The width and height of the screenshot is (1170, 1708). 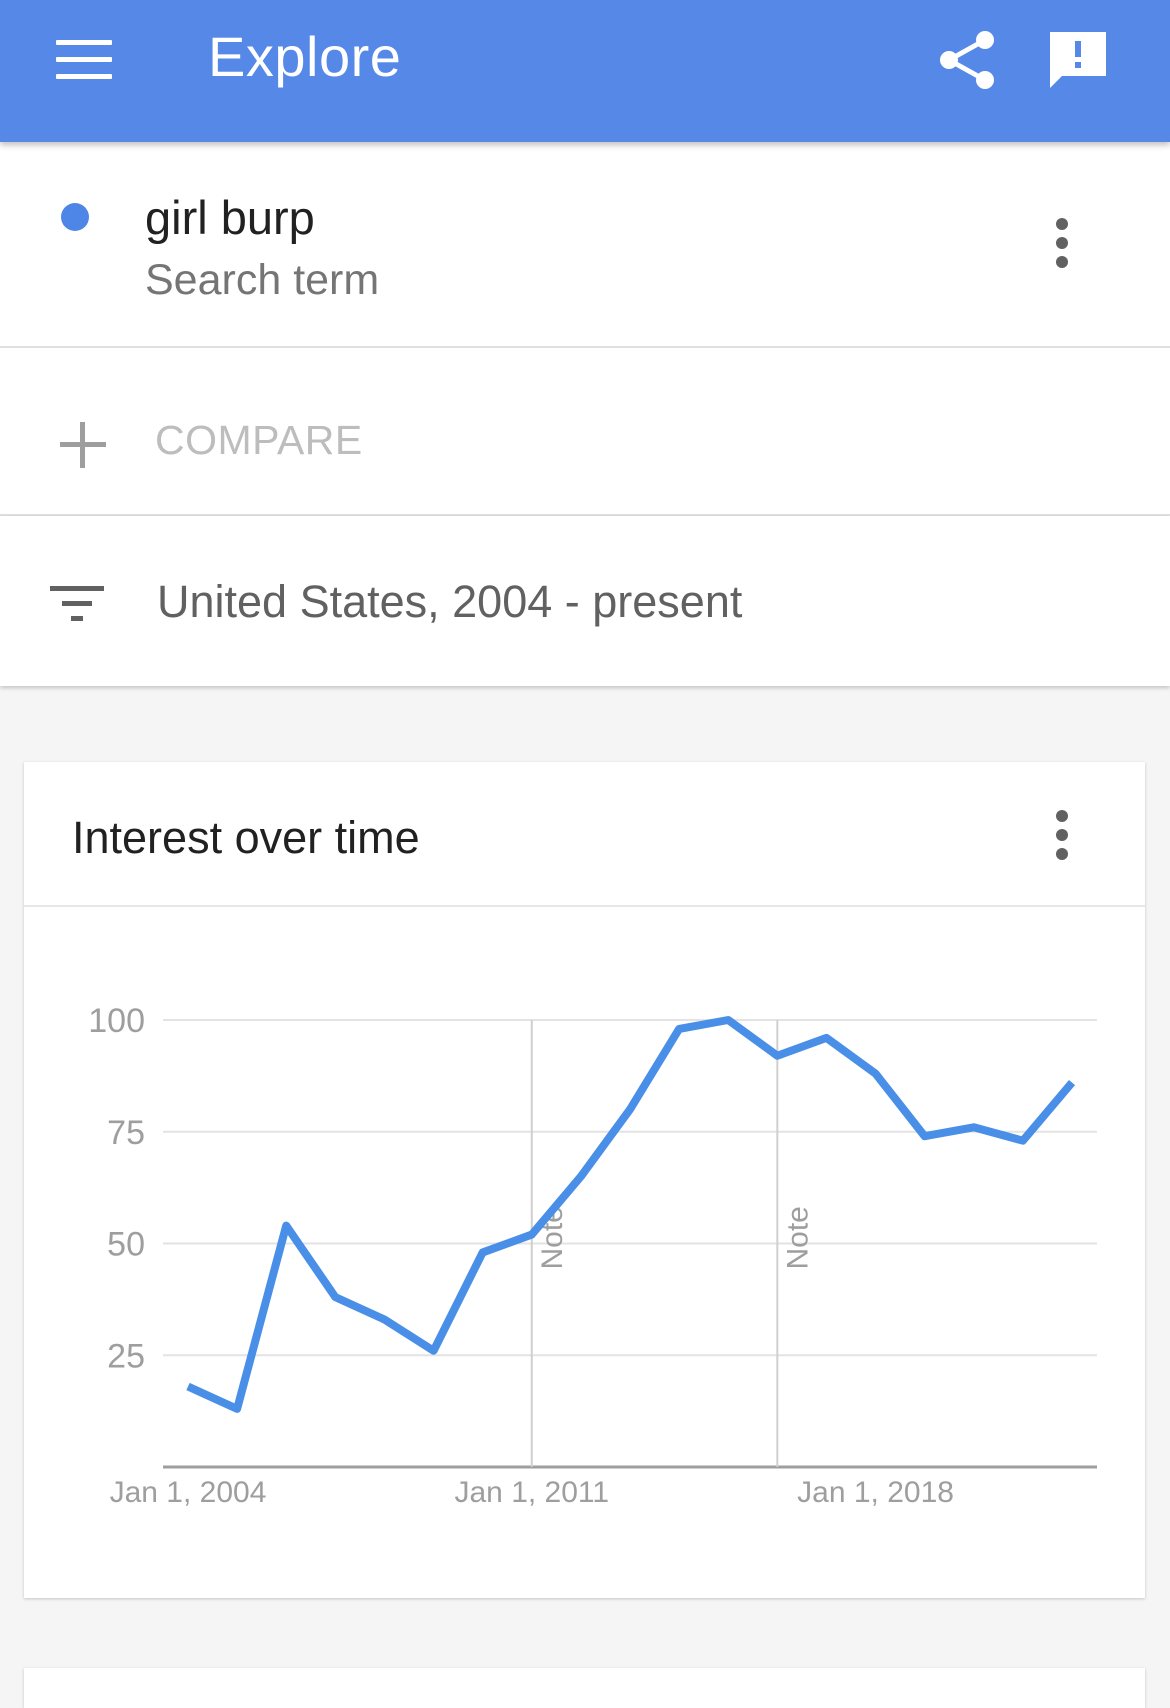 What do you see at coordinates (116, 1021) in the screenshot?
I see `y-tick-label: 100` at bounding box center [116, 1021].